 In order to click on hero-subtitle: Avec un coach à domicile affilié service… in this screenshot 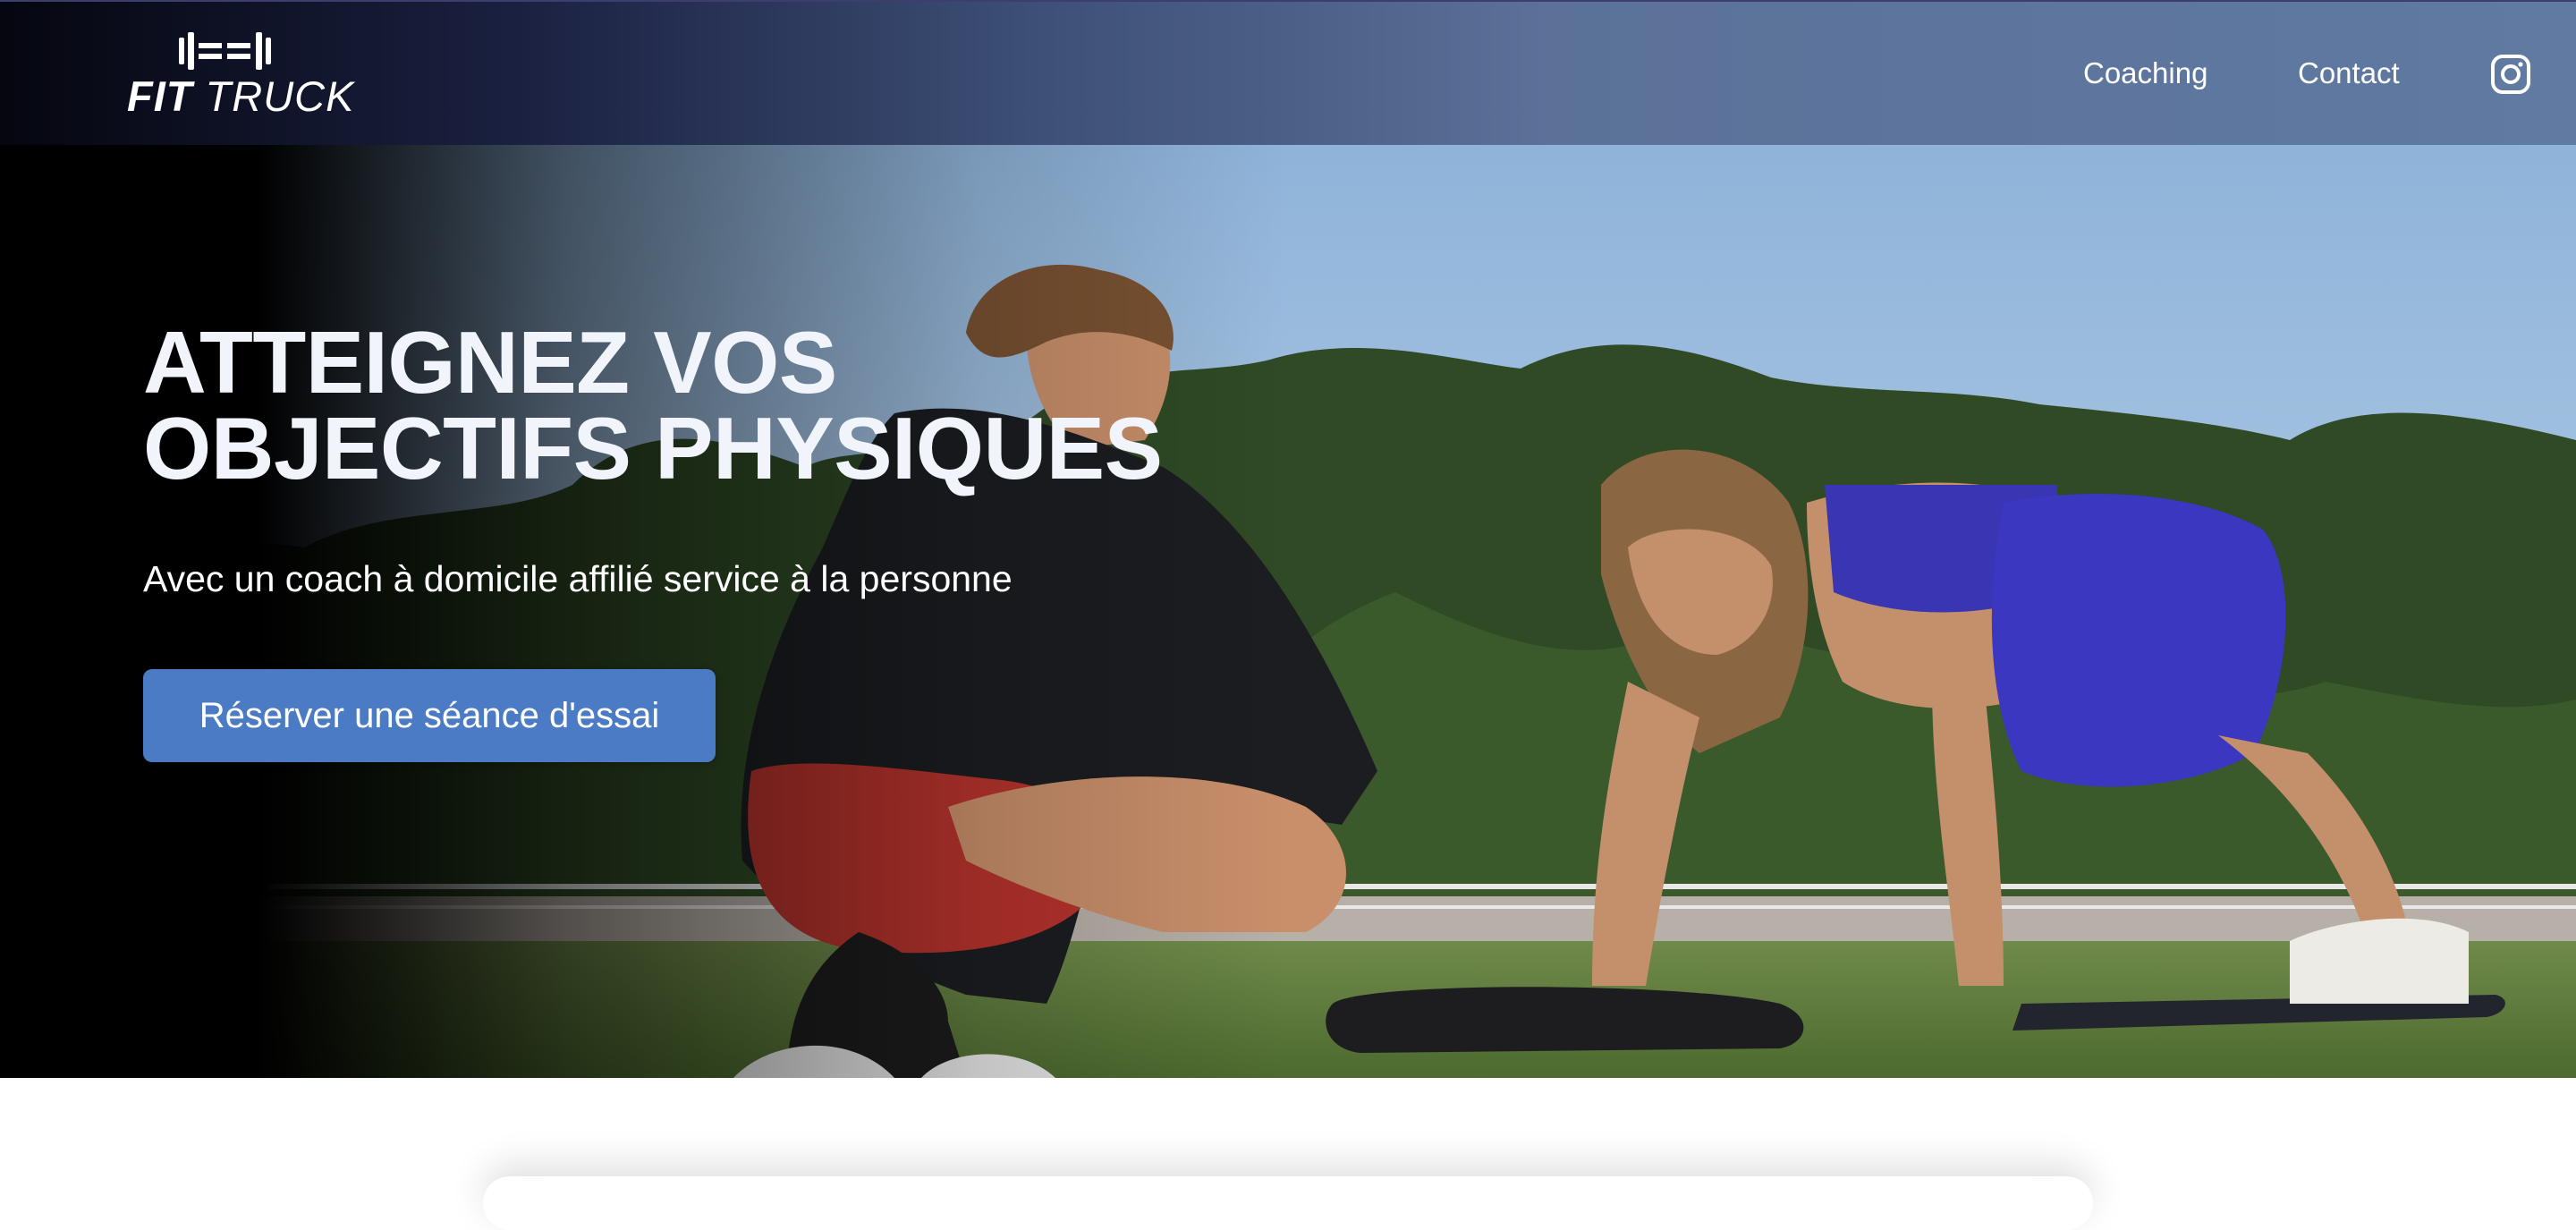, I will do `click(578, 578)`.